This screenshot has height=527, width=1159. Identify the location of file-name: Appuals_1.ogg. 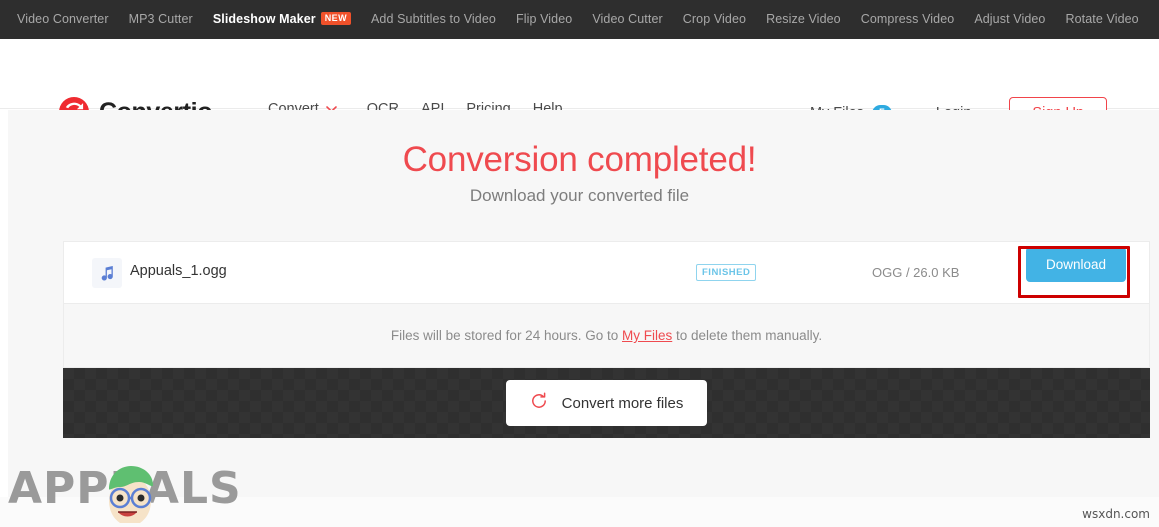
(178, 271).